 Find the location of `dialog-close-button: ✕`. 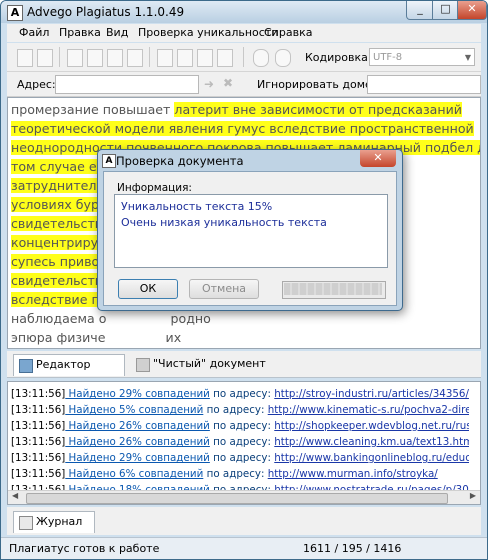

dialog-close-button: ✕ is located at coordinates (378, 158).